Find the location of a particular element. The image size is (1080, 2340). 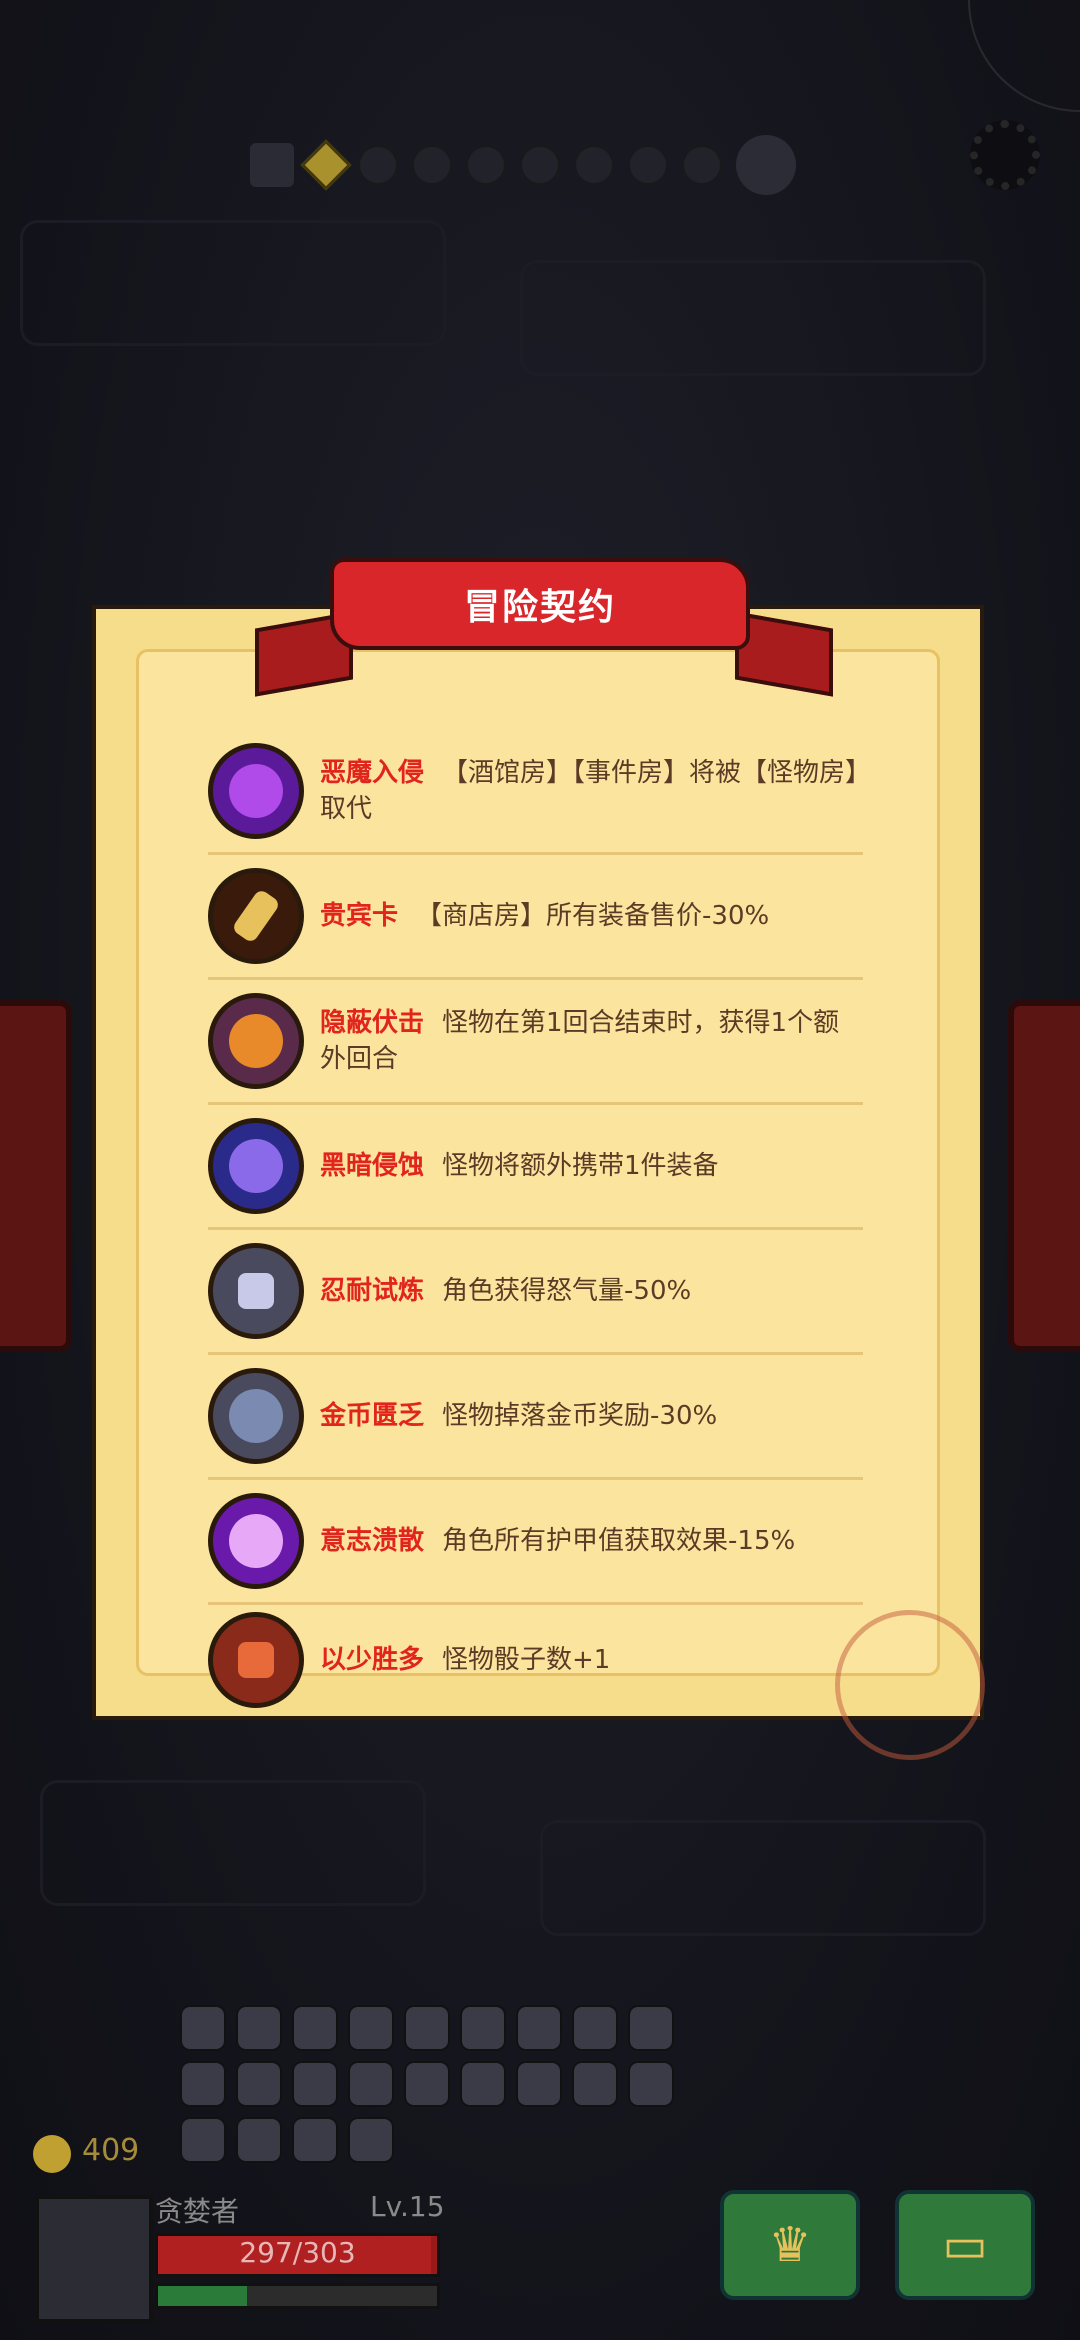

contract-row: 意志溃散 角色所有护甲值获取效果-15% is located at coordinates (535, 1542).